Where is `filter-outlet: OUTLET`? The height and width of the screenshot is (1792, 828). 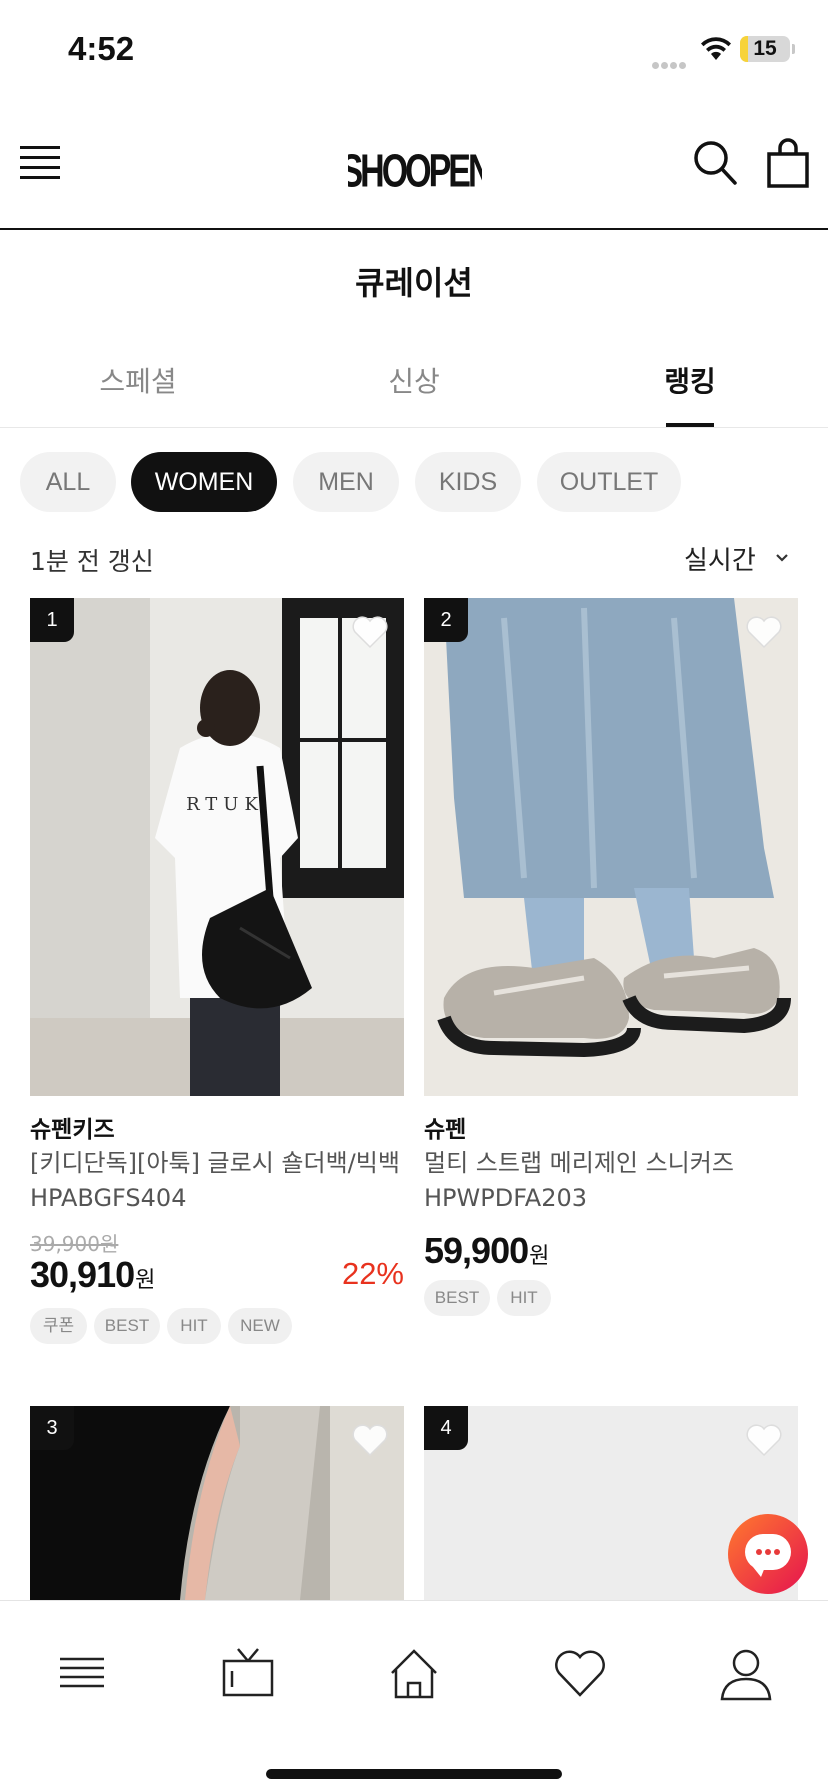
filter-outlet: OUTLET is located at coordinates (609, 482).